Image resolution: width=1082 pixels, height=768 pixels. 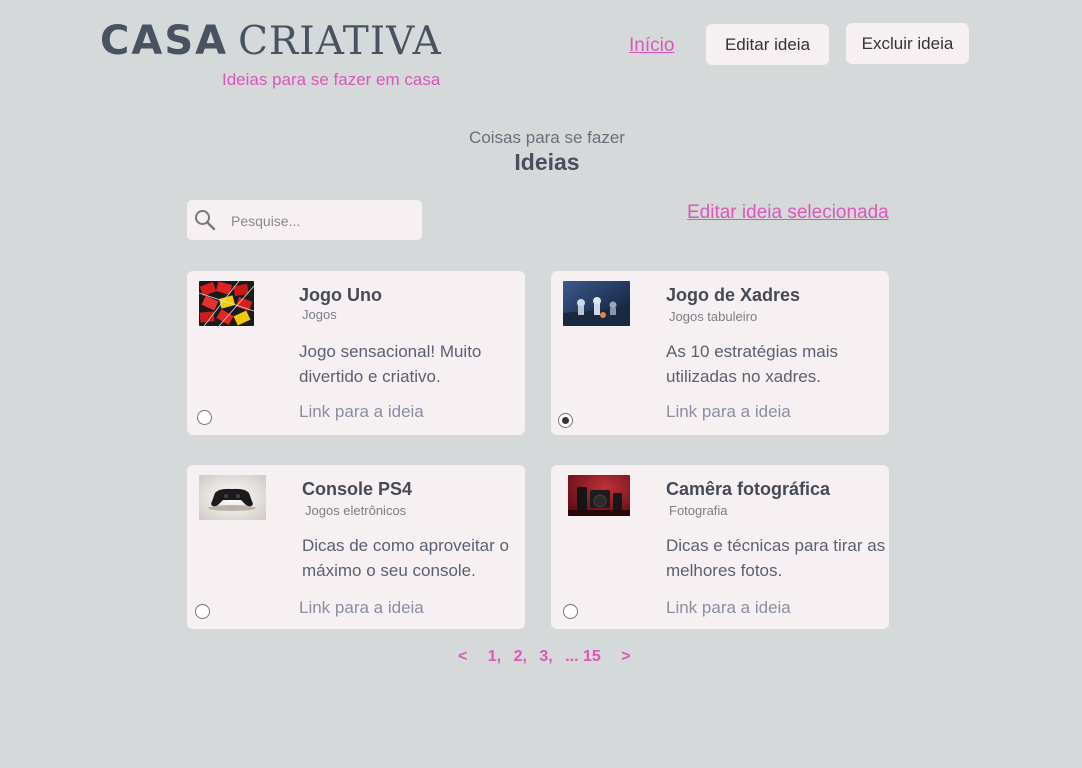 I want to click on card-category: Fotografia, so click(x=698, y=510).